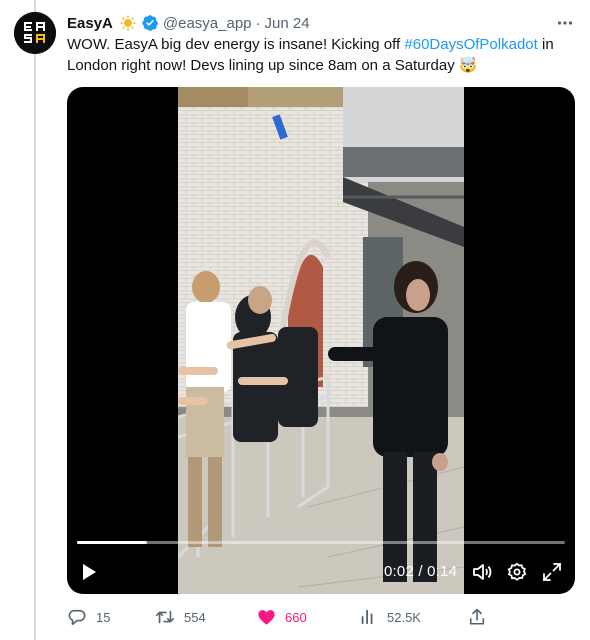 The image size is (590, 640). Describe the element at coordinates (150, 23) in the screenshot. I see `verified-icon` at that location.